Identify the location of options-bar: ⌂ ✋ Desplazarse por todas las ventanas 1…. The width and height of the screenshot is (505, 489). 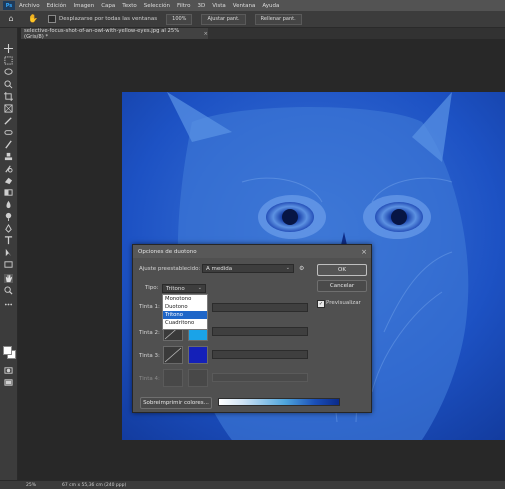
(252, 19).